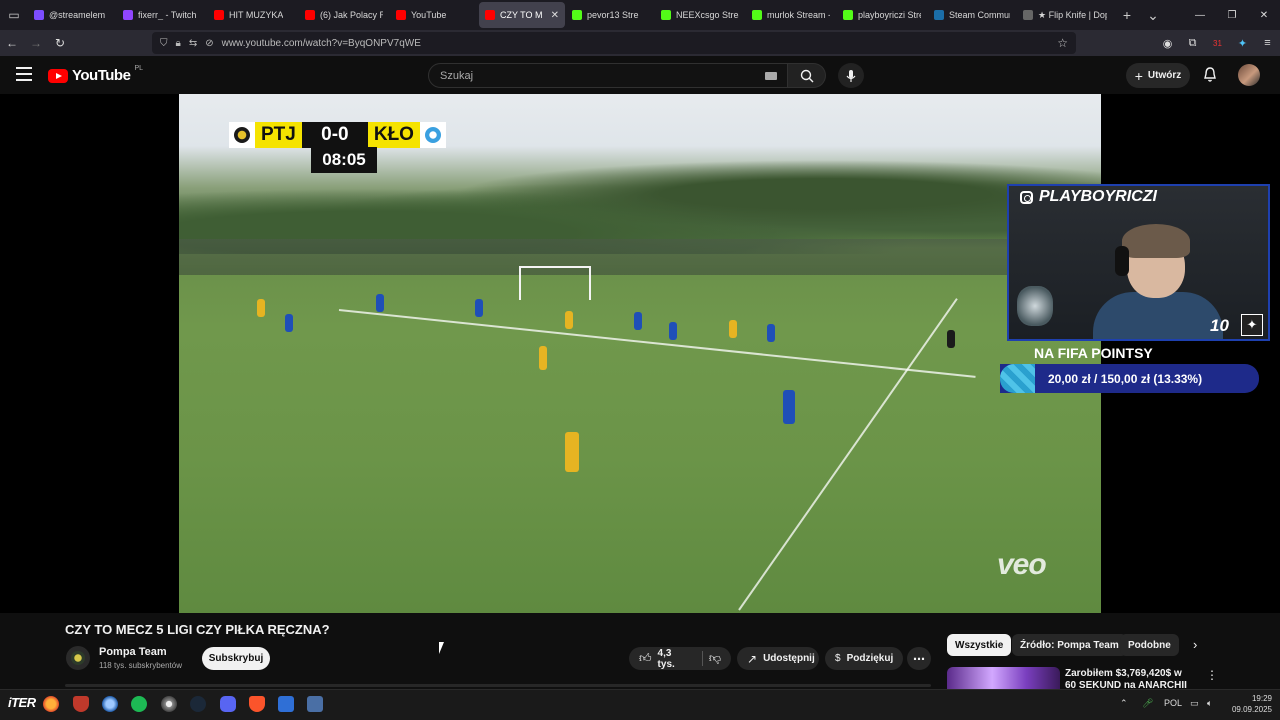 The width and height of the screenshot is (1280, 720). Describe the element at coordinates (1158, 75) in the screenshot. I see `create-button: + Utwórz` at that location.